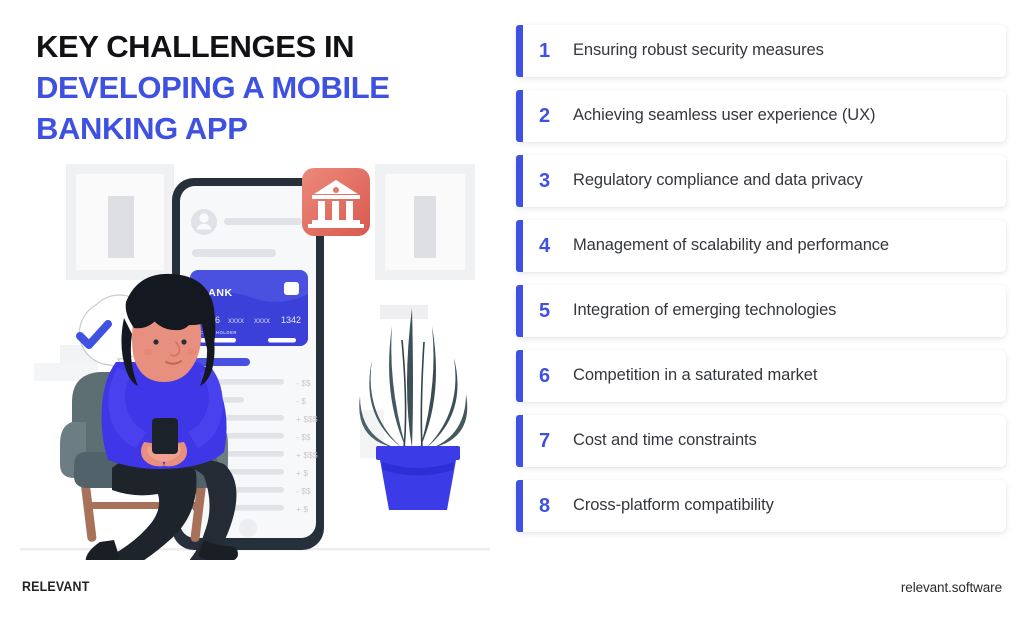 The image size is (1024, 617). I want to click on home-button, so click(248, 528).